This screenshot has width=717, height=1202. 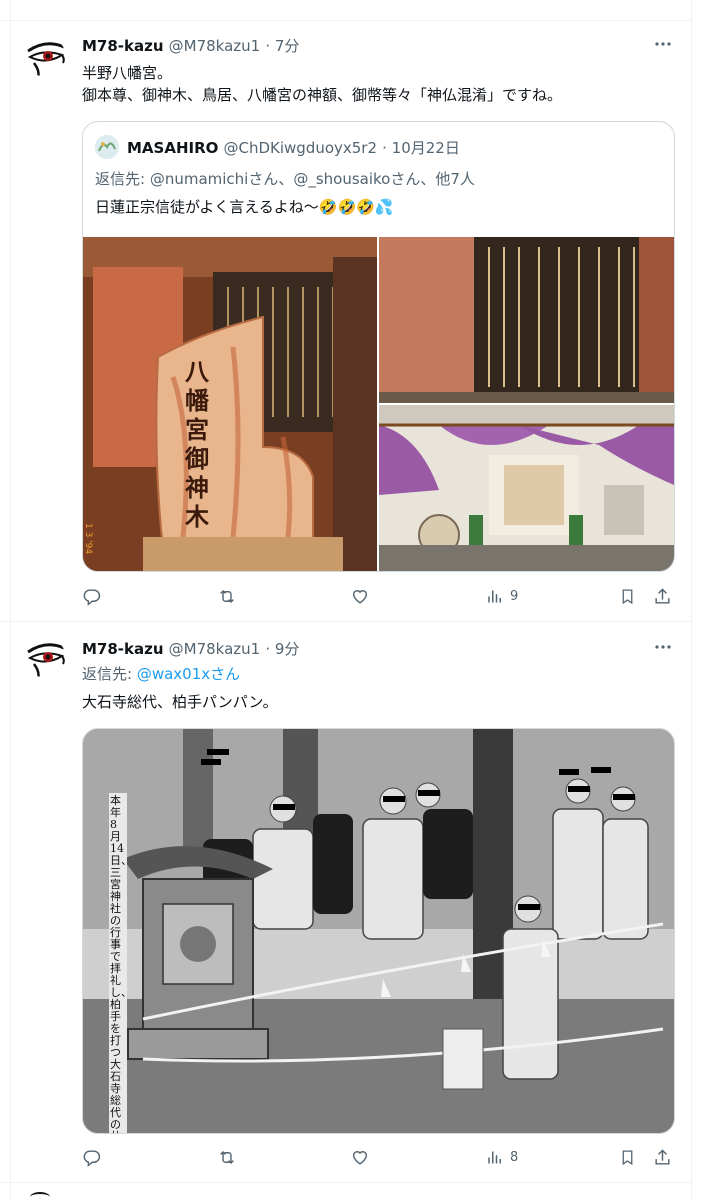 I want to click on tweet-text: 半野八幡宮。 御本尊、御神木、鳥居、八幡宮の神額、御幣等々「神仏混淆」ですね。, so click(x=382, y=84).